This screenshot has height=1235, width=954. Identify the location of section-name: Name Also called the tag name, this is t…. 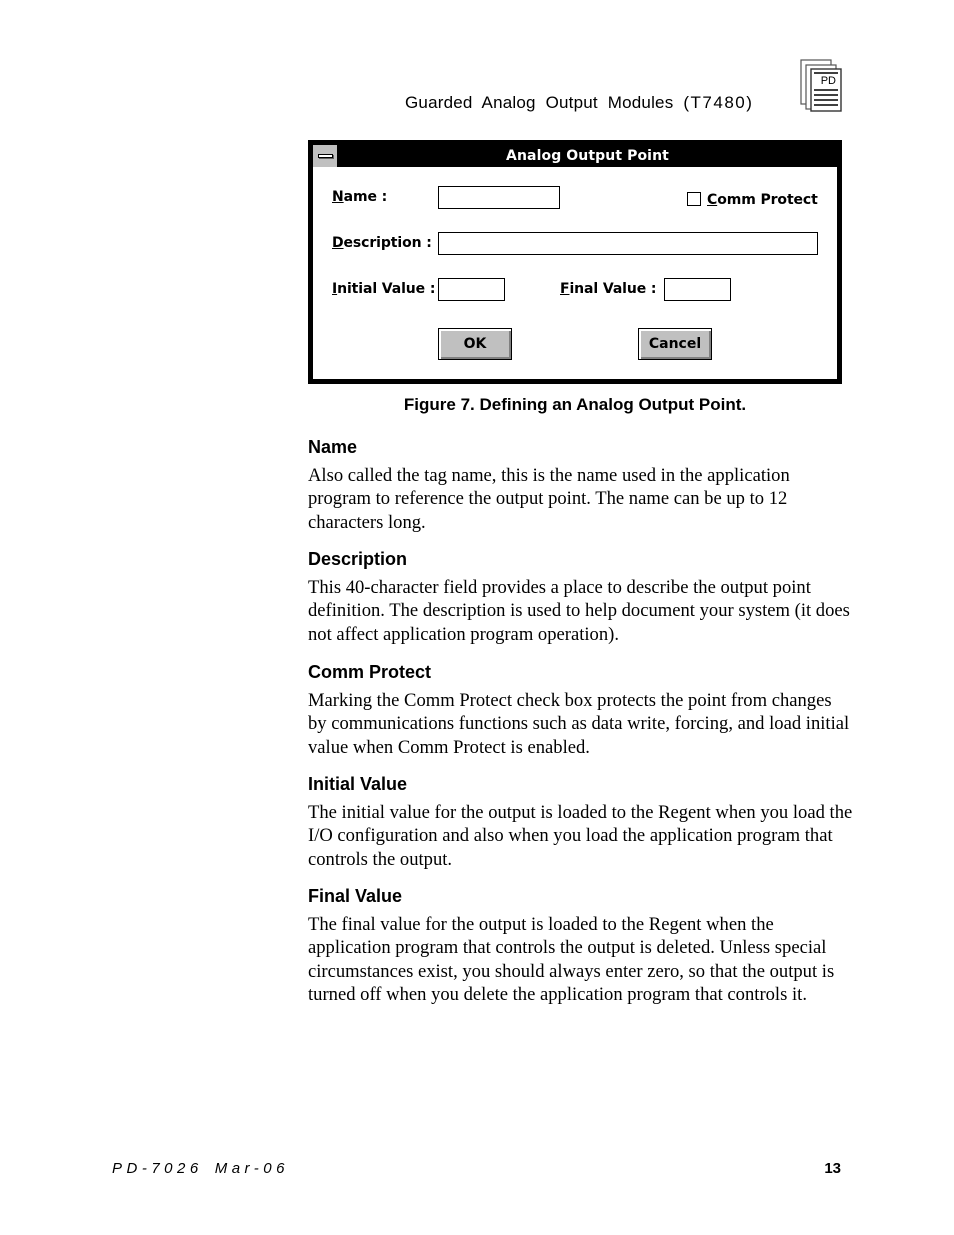
(580, 485).